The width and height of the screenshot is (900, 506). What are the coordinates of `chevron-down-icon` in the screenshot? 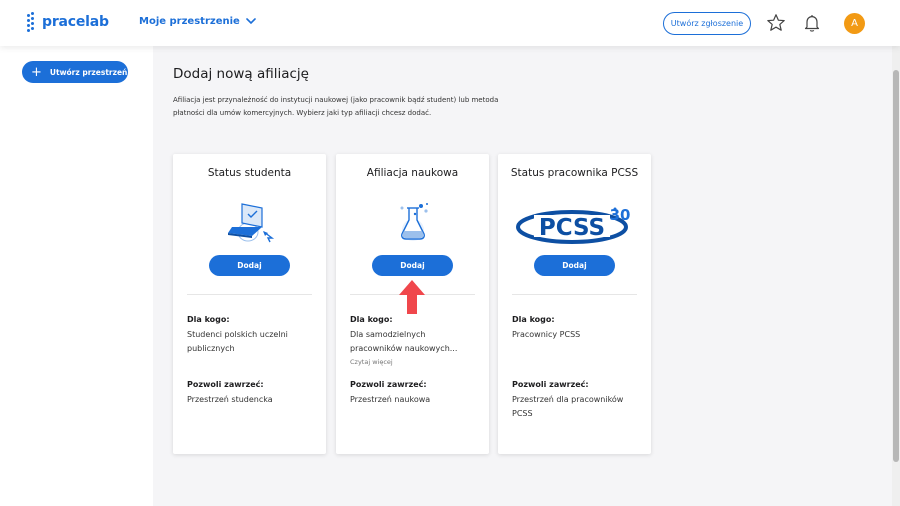 It's located at (251, 21).